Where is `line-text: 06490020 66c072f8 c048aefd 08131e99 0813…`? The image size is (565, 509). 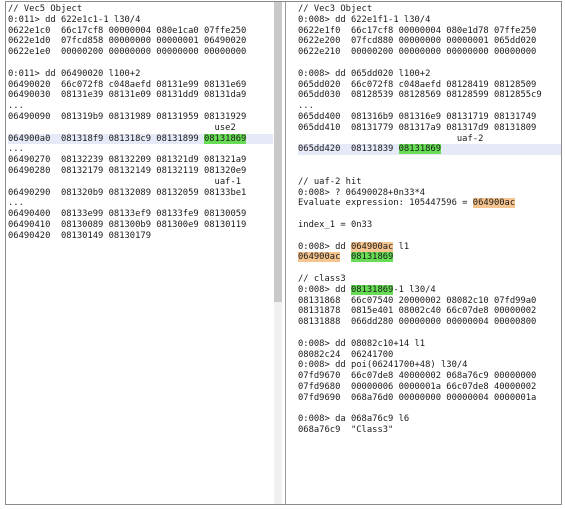 line-text: 06490020 66c072f8 c048aefd 08131e99 0813… is located at coordinates (127, 84).